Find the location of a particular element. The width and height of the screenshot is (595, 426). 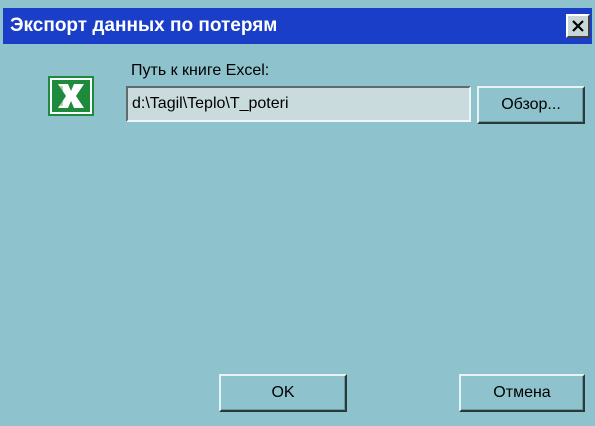

title-bar: Экспорт данных по потерям is located at coordinates (297, 26).